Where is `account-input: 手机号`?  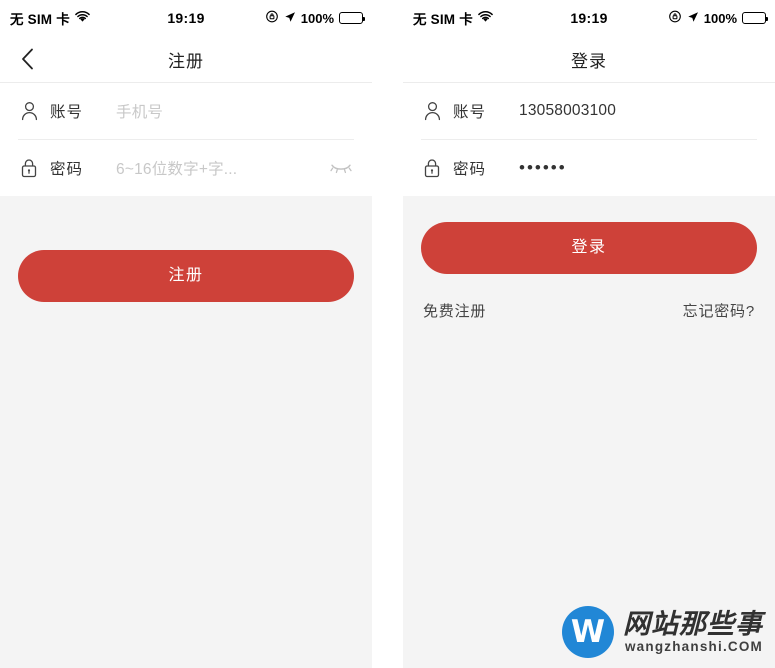 account-input: 手机号 is located at coordinates (235, 111).